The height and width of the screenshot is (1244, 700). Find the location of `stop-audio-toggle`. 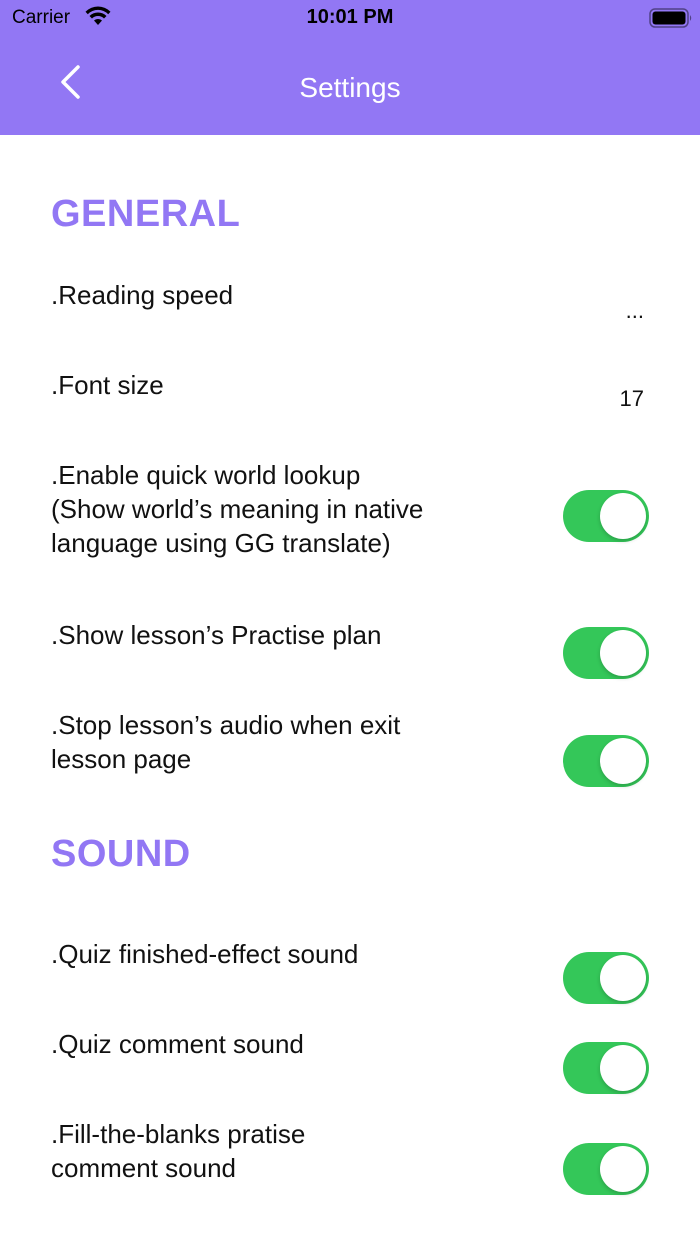

stop-audio-toggle is located at coordinates (606, 761).